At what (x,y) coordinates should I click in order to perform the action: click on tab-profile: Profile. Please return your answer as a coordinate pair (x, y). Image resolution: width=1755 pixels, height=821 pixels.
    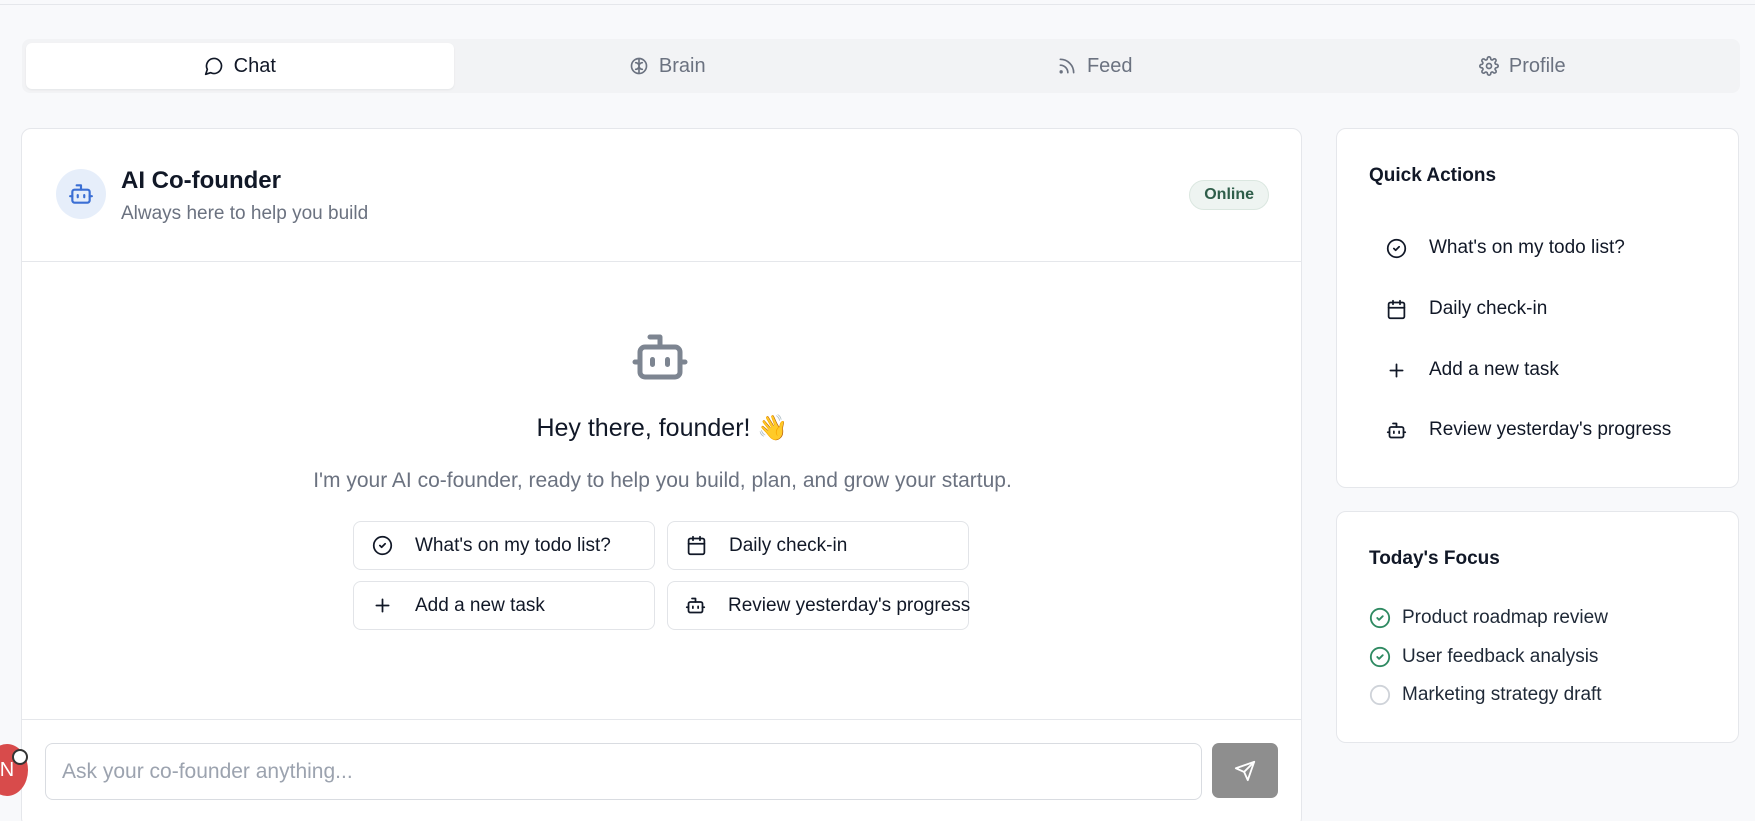
    Looking at the image, I should click on (1523, 66).